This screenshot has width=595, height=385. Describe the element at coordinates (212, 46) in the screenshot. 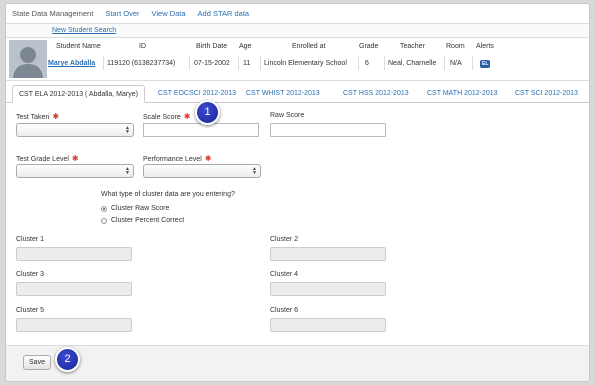

I see `header-birth-date: Birth Date` at that location.